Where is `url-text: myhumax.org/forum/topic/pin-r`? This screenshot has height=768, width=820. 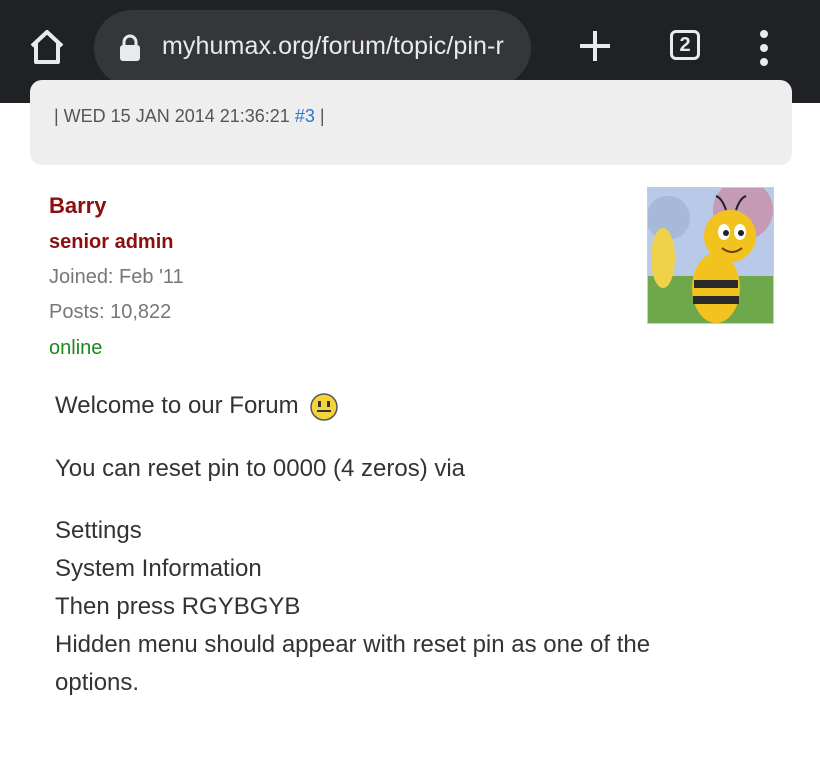
url-text: myhumax.org/forum/topic/pin-r is located at coordinates (333, 46).